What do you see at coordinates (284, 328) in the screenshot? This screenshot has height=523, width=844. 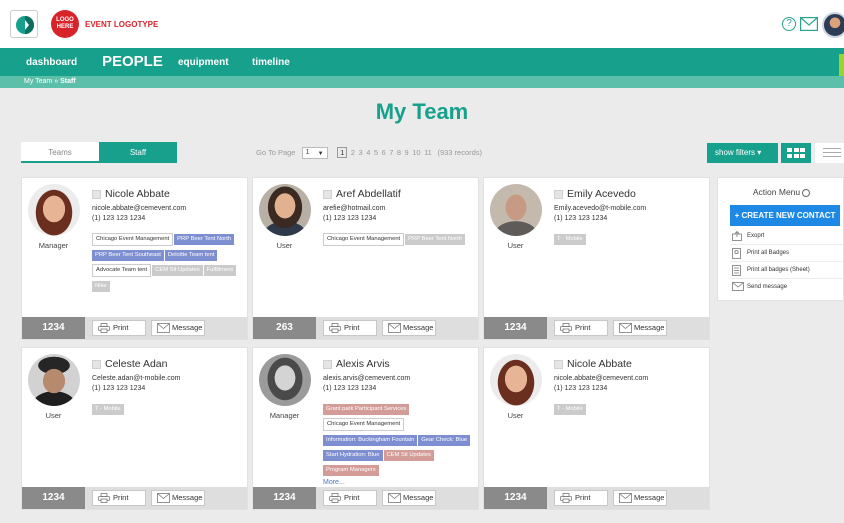 I see `badge-number: 263` at bounding box center [284, 328].